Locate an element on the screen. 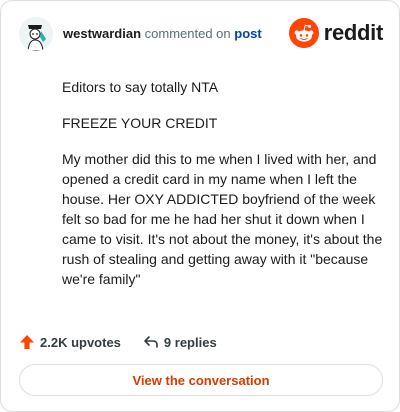 The width and height of the screenshot is (400, 412). brand-name: reddit is located at coordinates (353, 32).